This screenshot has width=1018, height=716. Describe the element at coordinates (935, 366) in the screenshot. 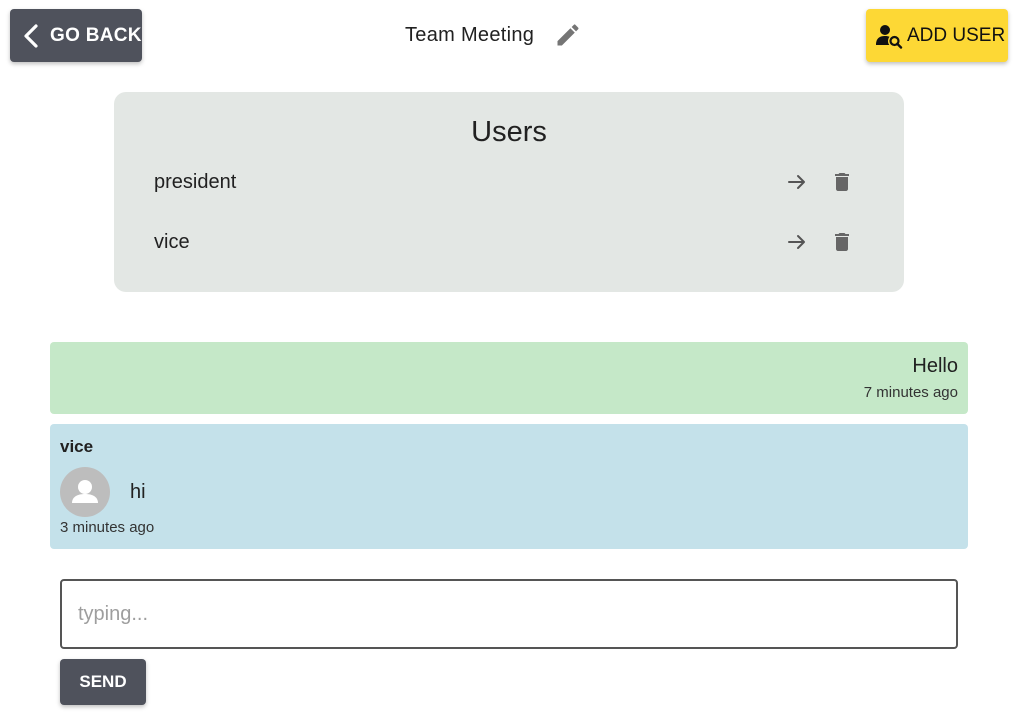

I see `message-text: Hello` at that location.